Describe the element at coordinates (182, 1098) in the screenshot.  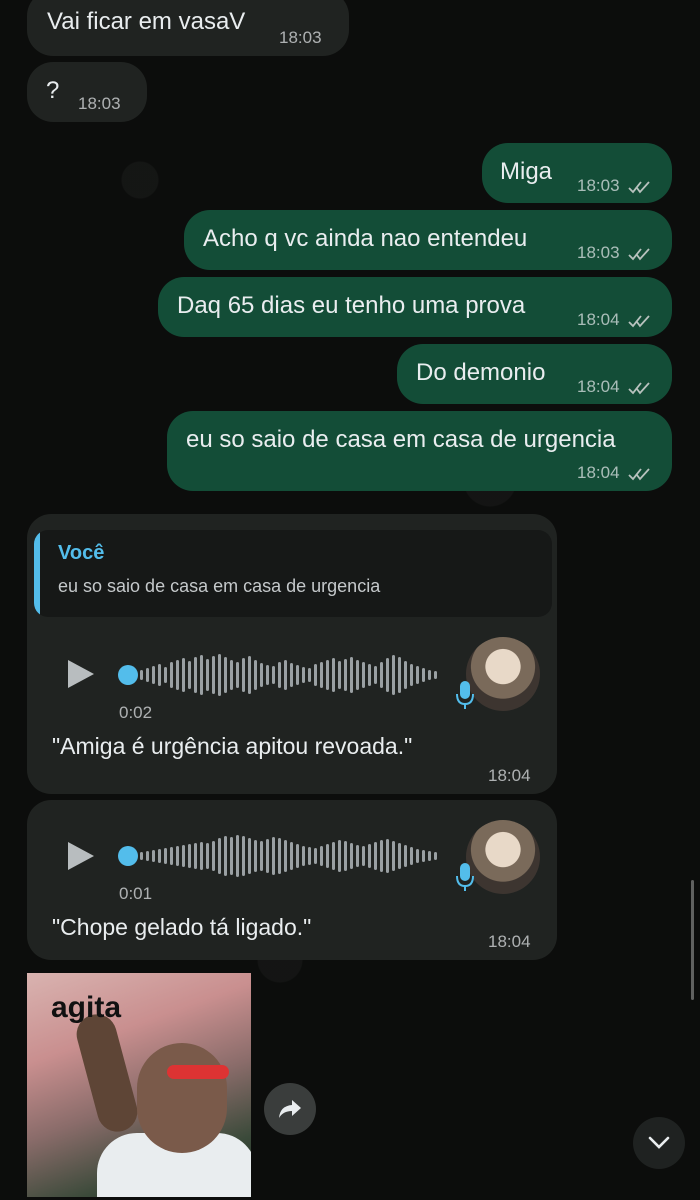
I see `sticker-face` at that location.